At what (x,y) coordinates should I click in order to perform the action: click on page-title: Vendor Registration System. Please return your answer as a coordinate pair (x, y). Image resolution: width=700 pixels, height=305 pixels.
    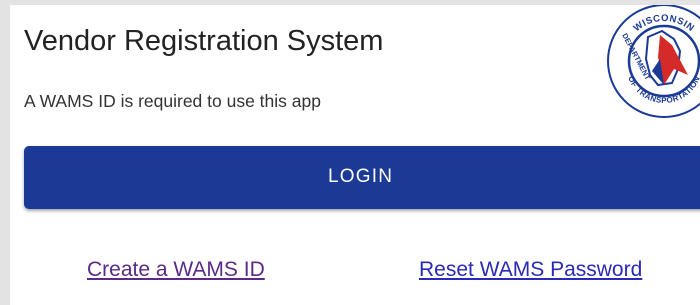
    Looking at the image, I should click on (204, 41).